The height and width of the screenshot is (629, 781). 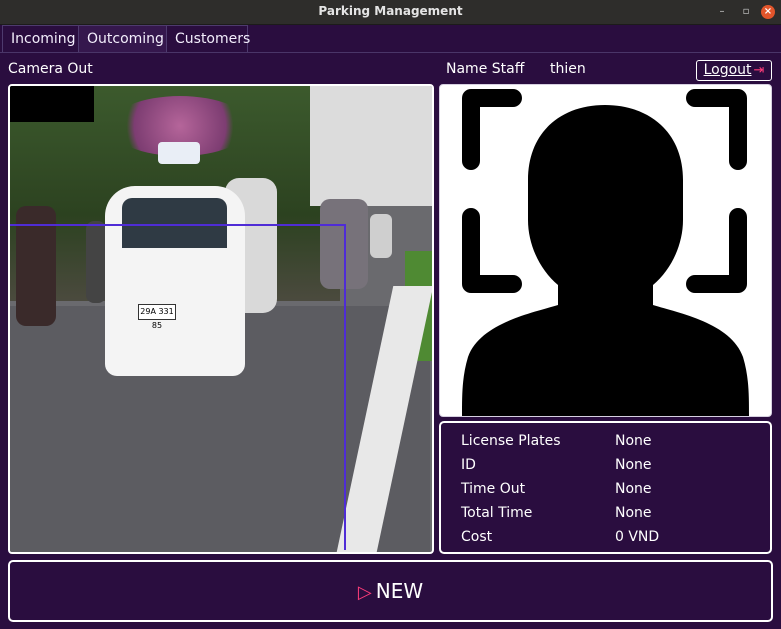 I want to click on info-key: Total Time, so click(x=497, y=513).